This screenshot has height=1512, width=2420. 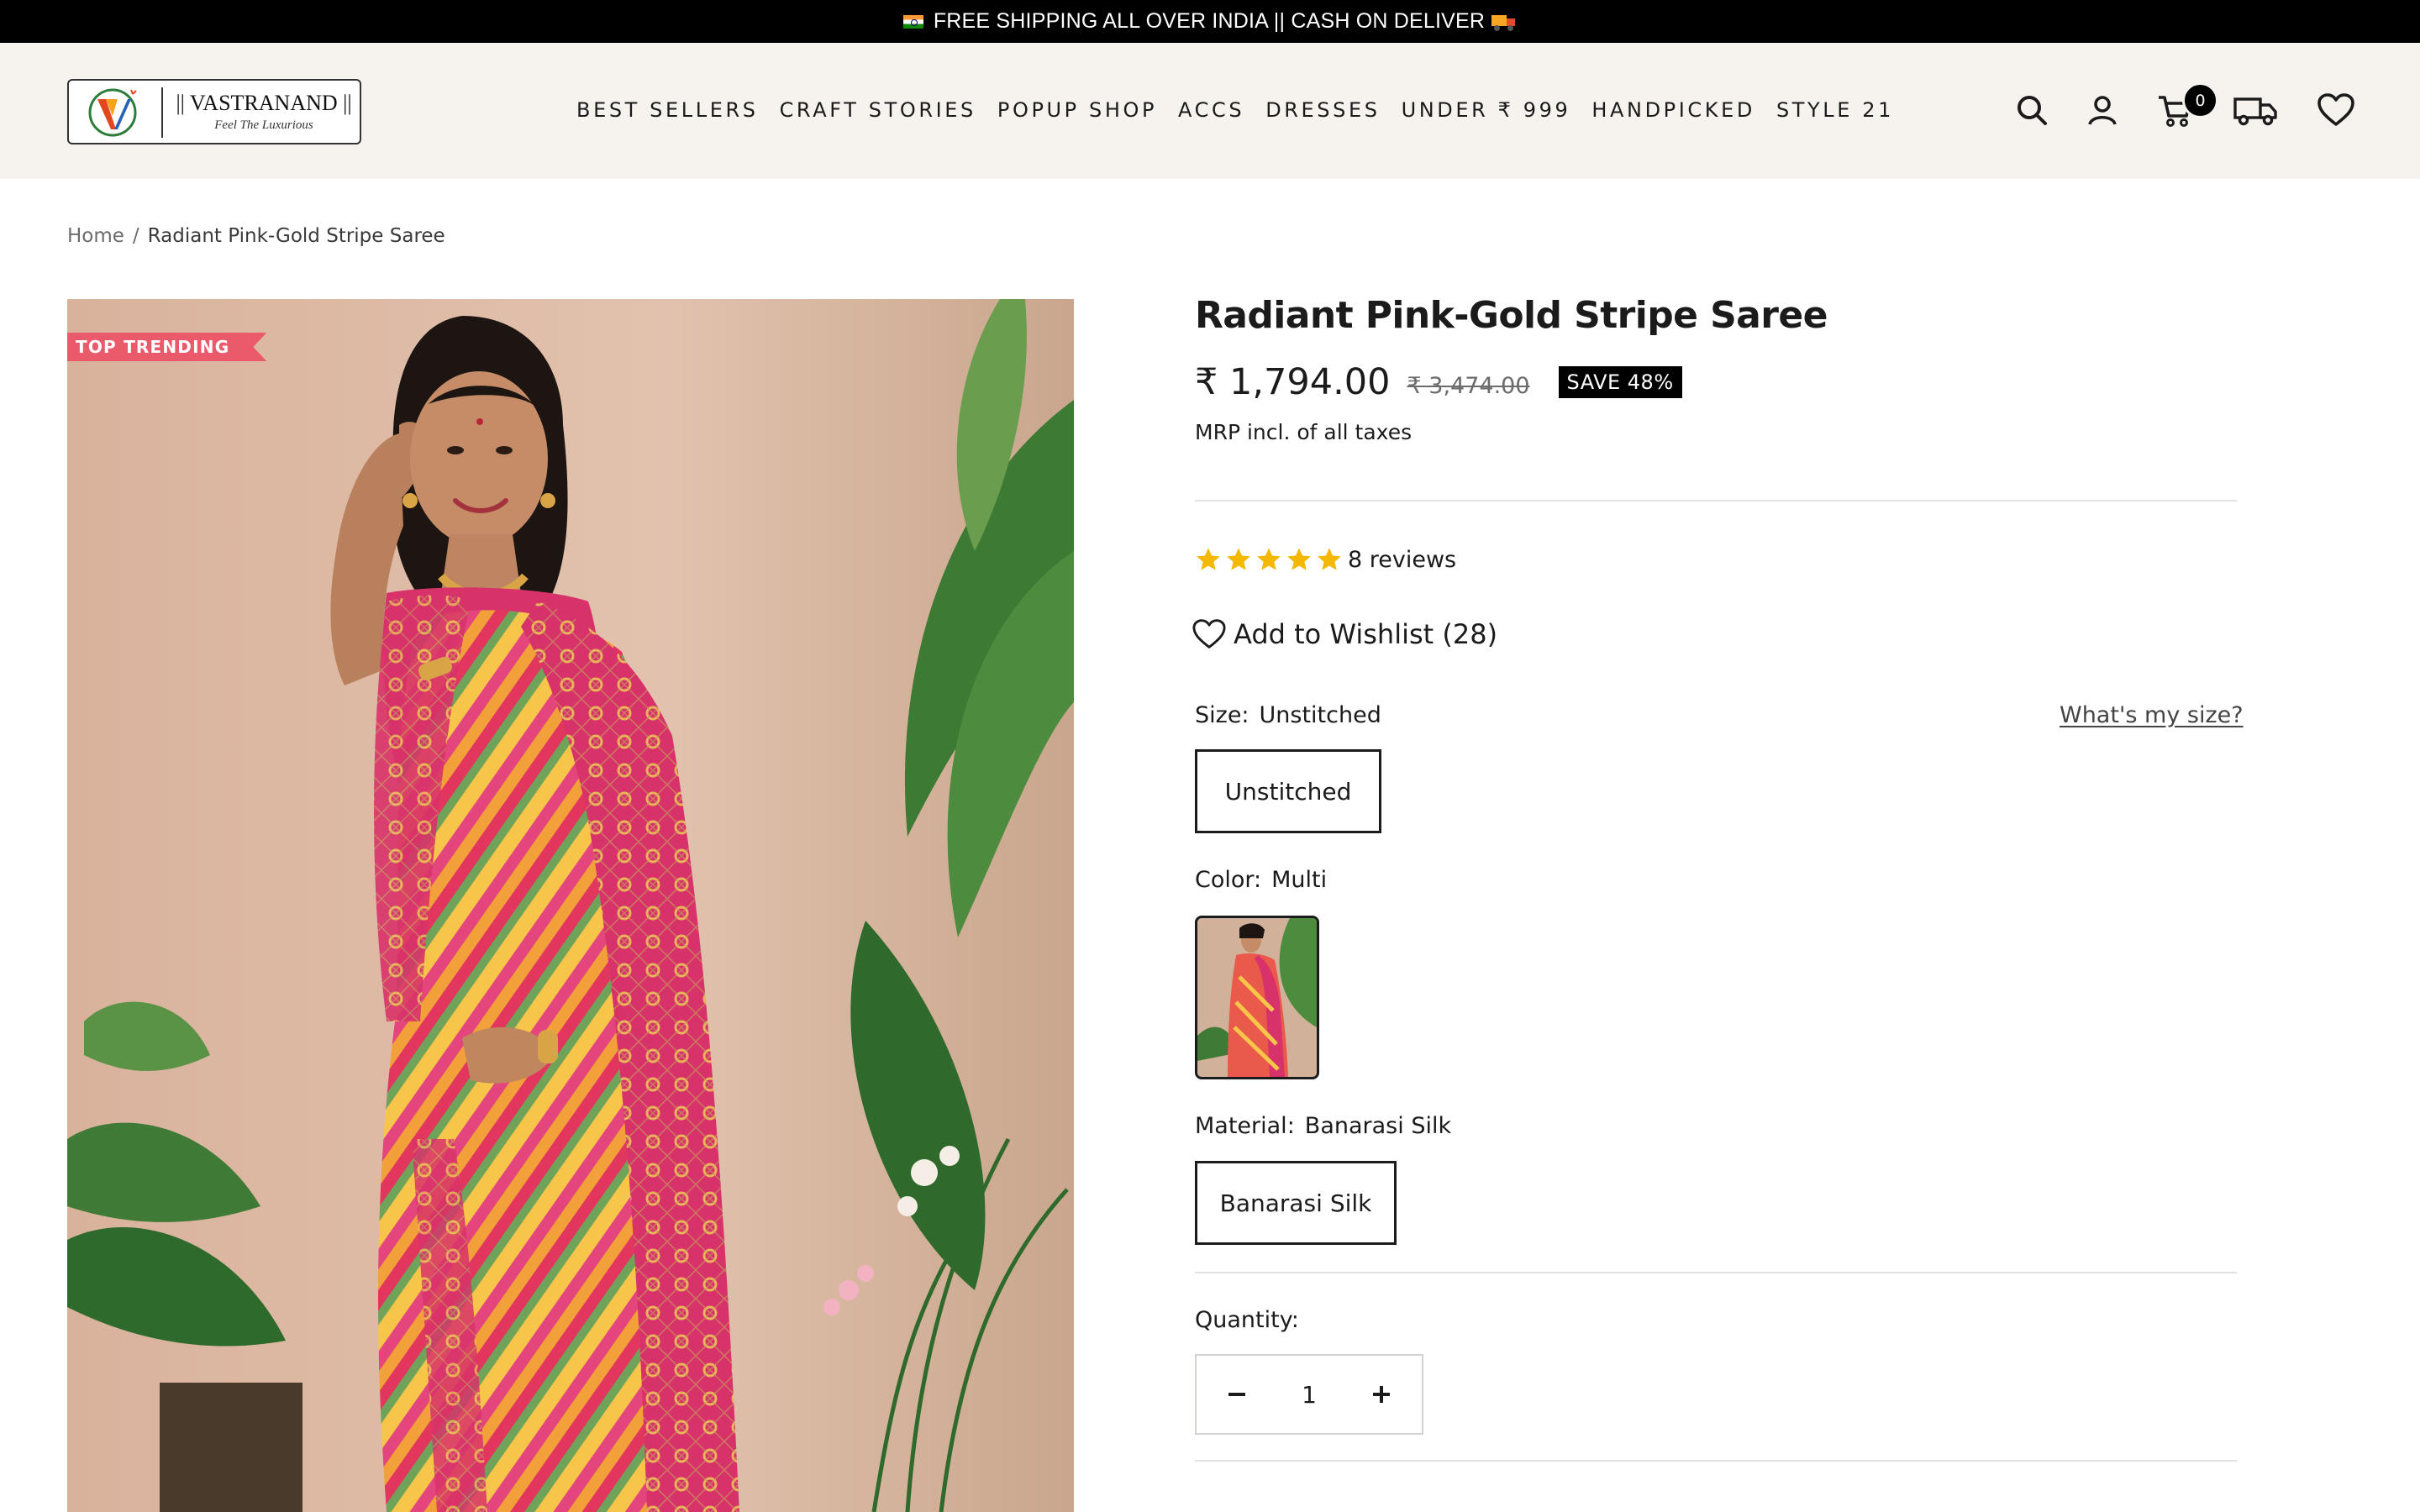 I want to click on compare-price: ₹ 3,474.00, so click(x=1468, y=385).